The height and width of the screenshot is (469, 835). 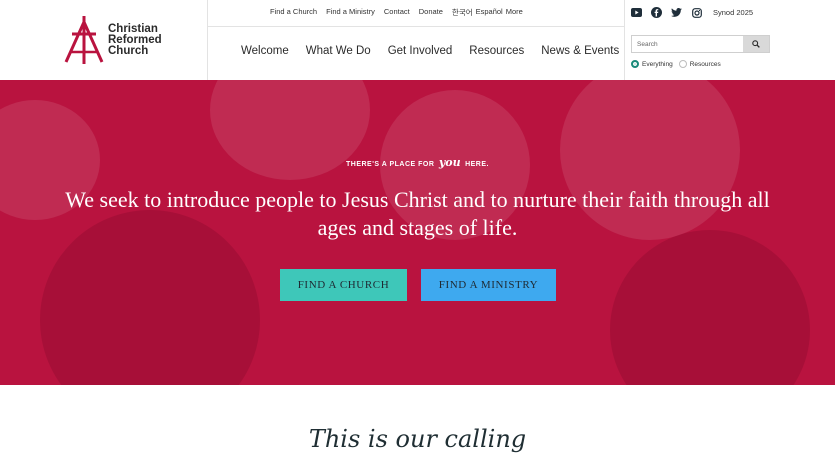 I want to click on util-korean-link: 한국어, so click(x=462, y=13).